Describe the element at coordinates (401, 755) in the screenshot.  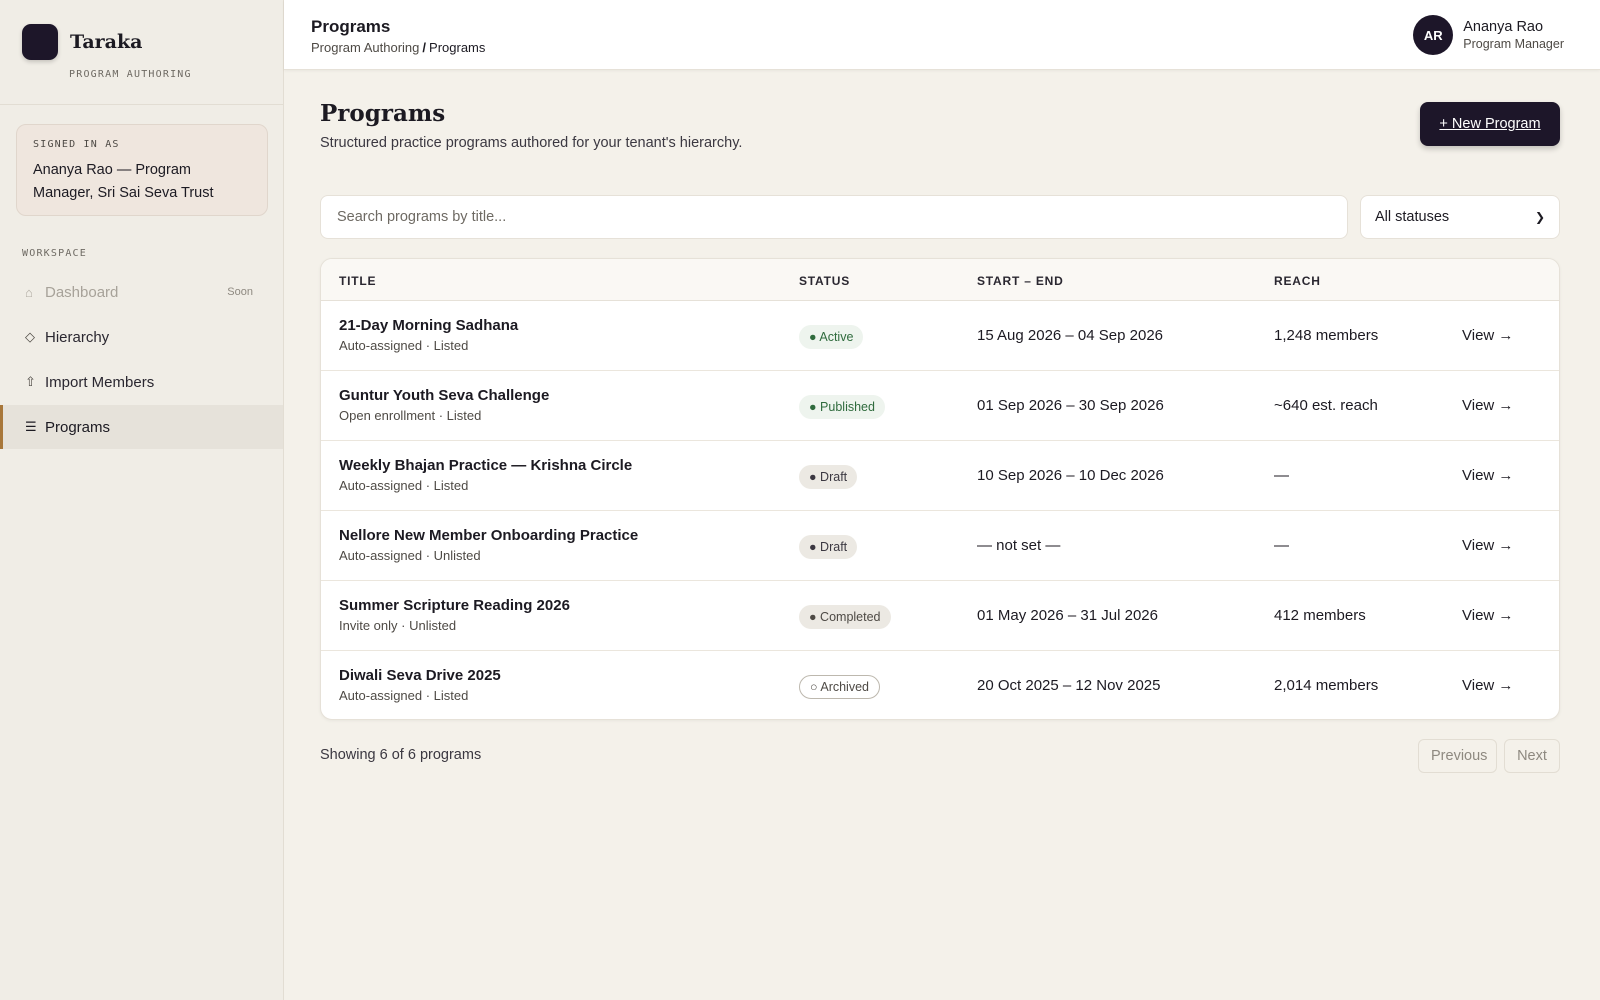
I see `pagination-summary: Showing 6 of 6 programs` at that location.